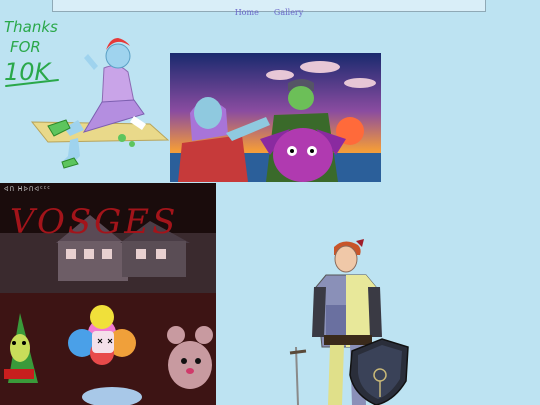 This screenshot has height=405, width=540. I want to click on nav-link-gallery: Gallery, so click(288, 12).